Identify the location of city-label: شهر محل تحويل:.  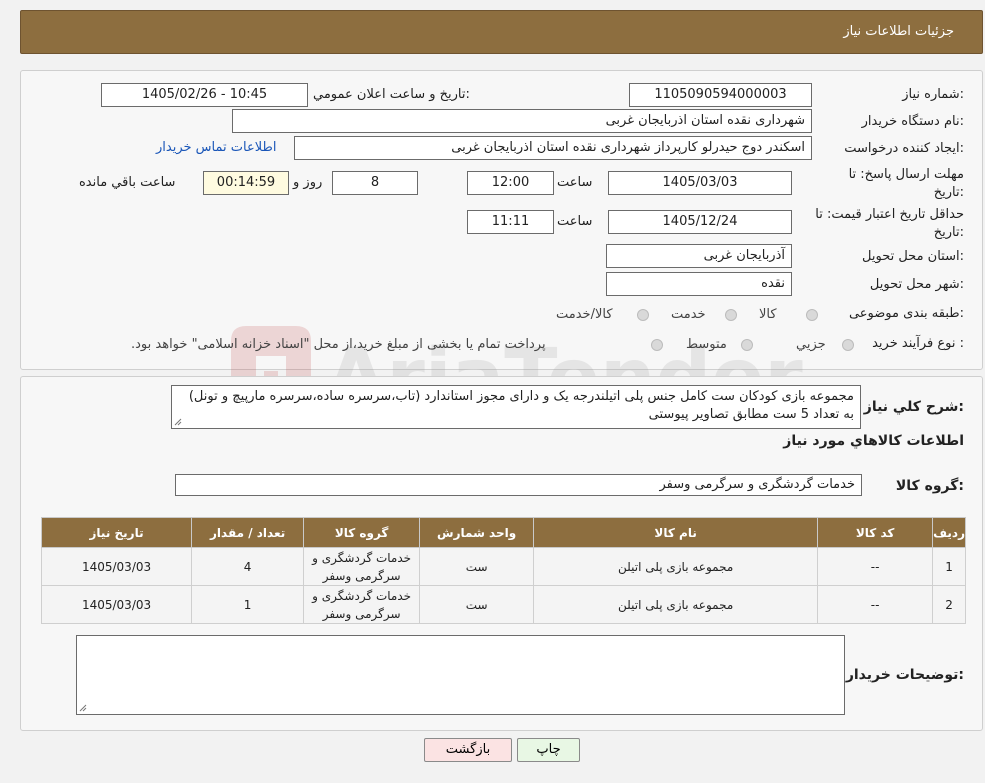
(916, 284).